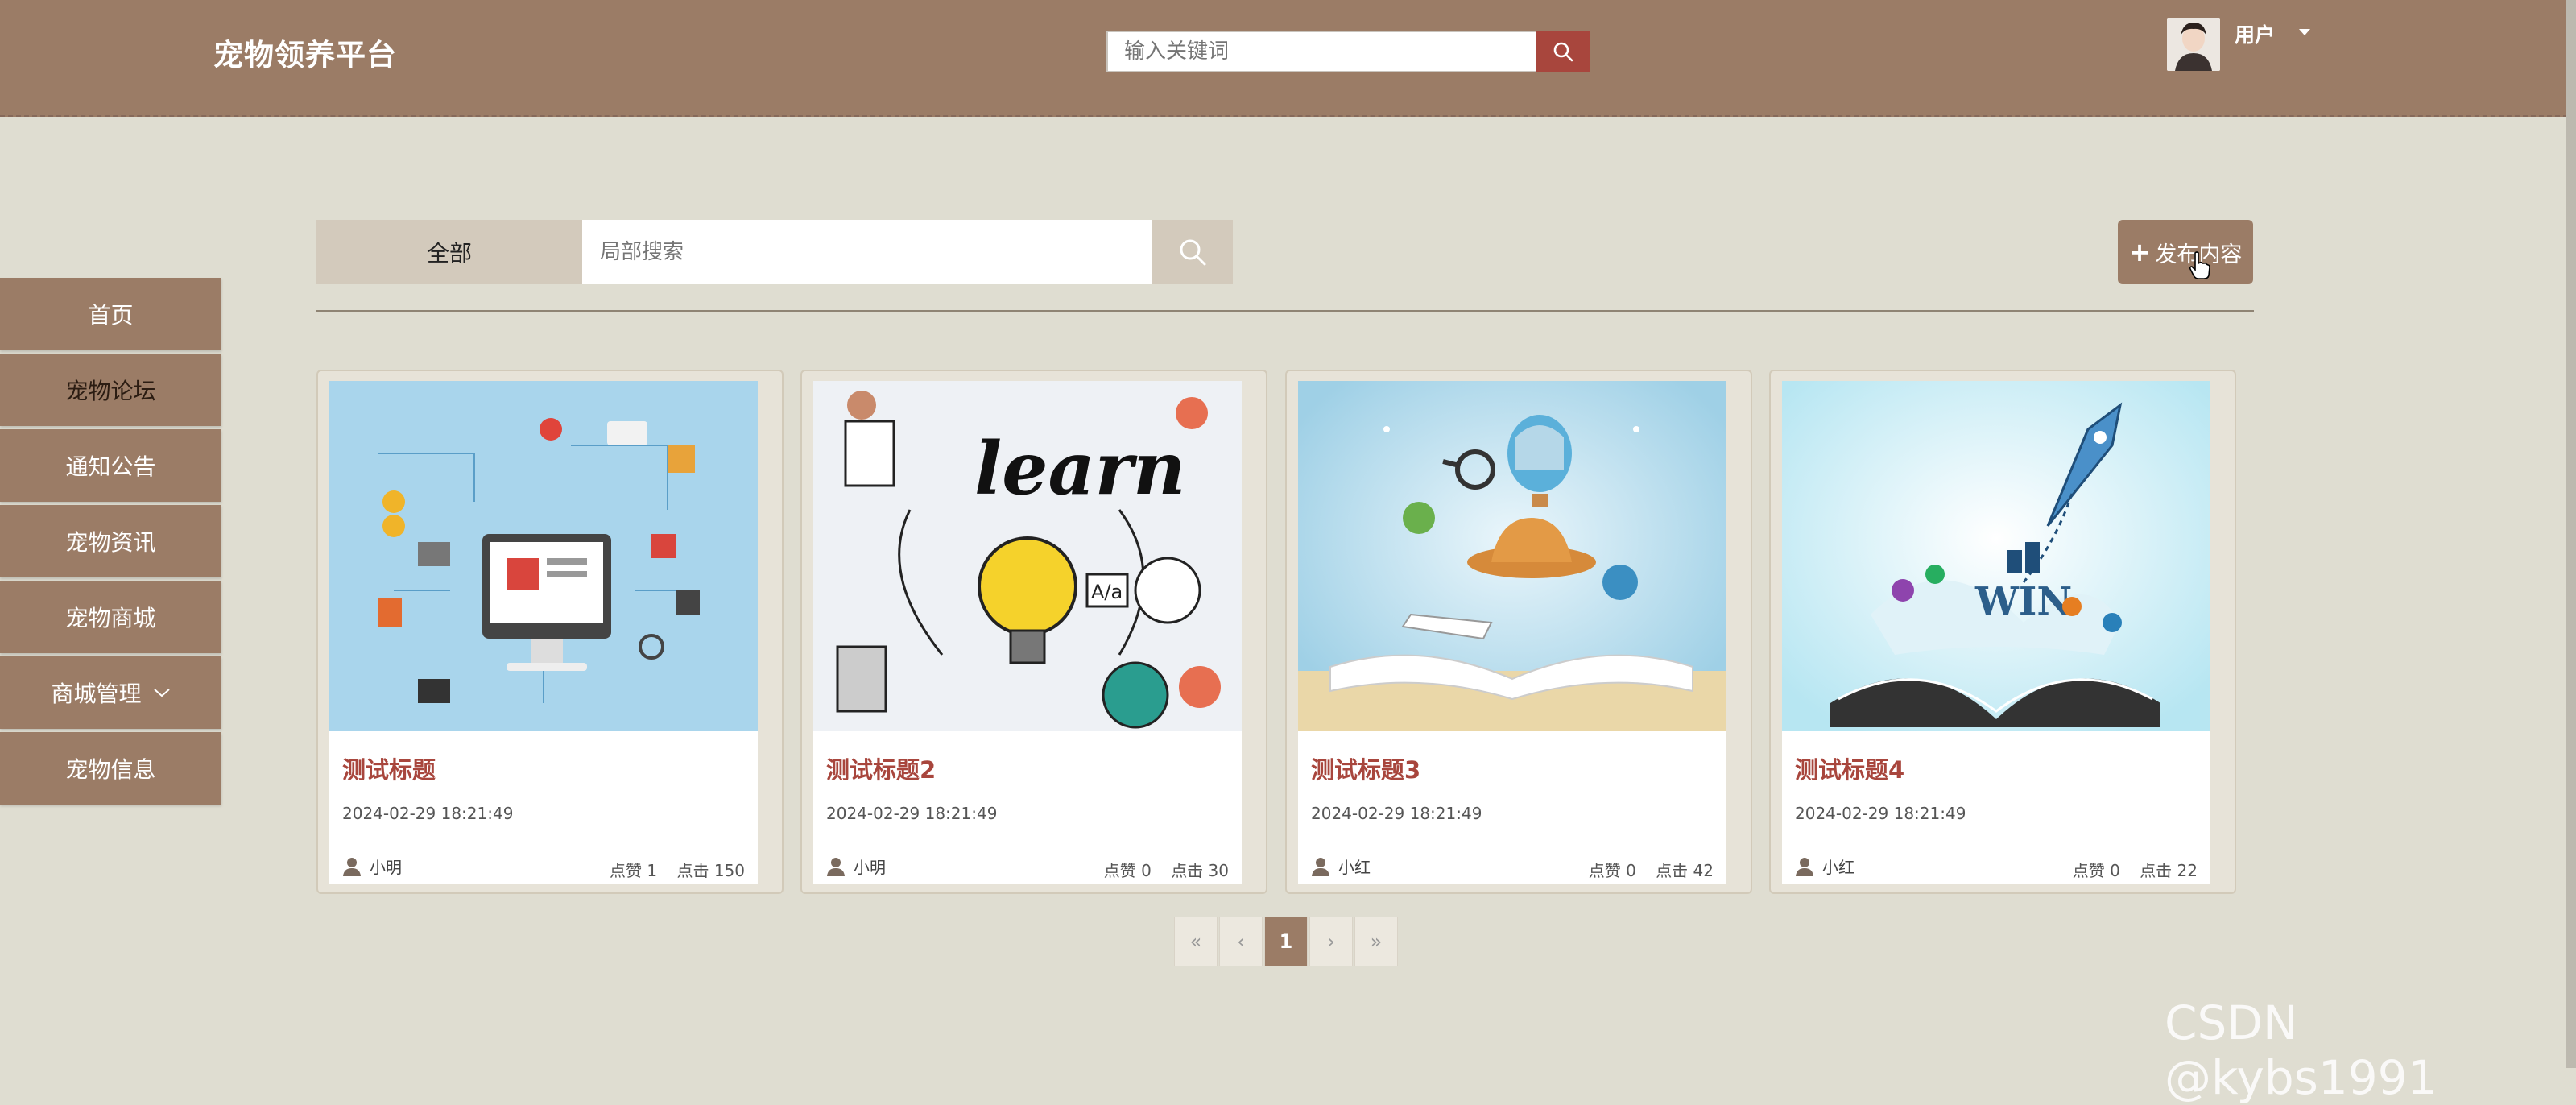 This screenshot has height=1105, width=2576. Describe the element at coordinates (2255, 33) in the screenshot. I see `user-menu-label: 用户` at that location.